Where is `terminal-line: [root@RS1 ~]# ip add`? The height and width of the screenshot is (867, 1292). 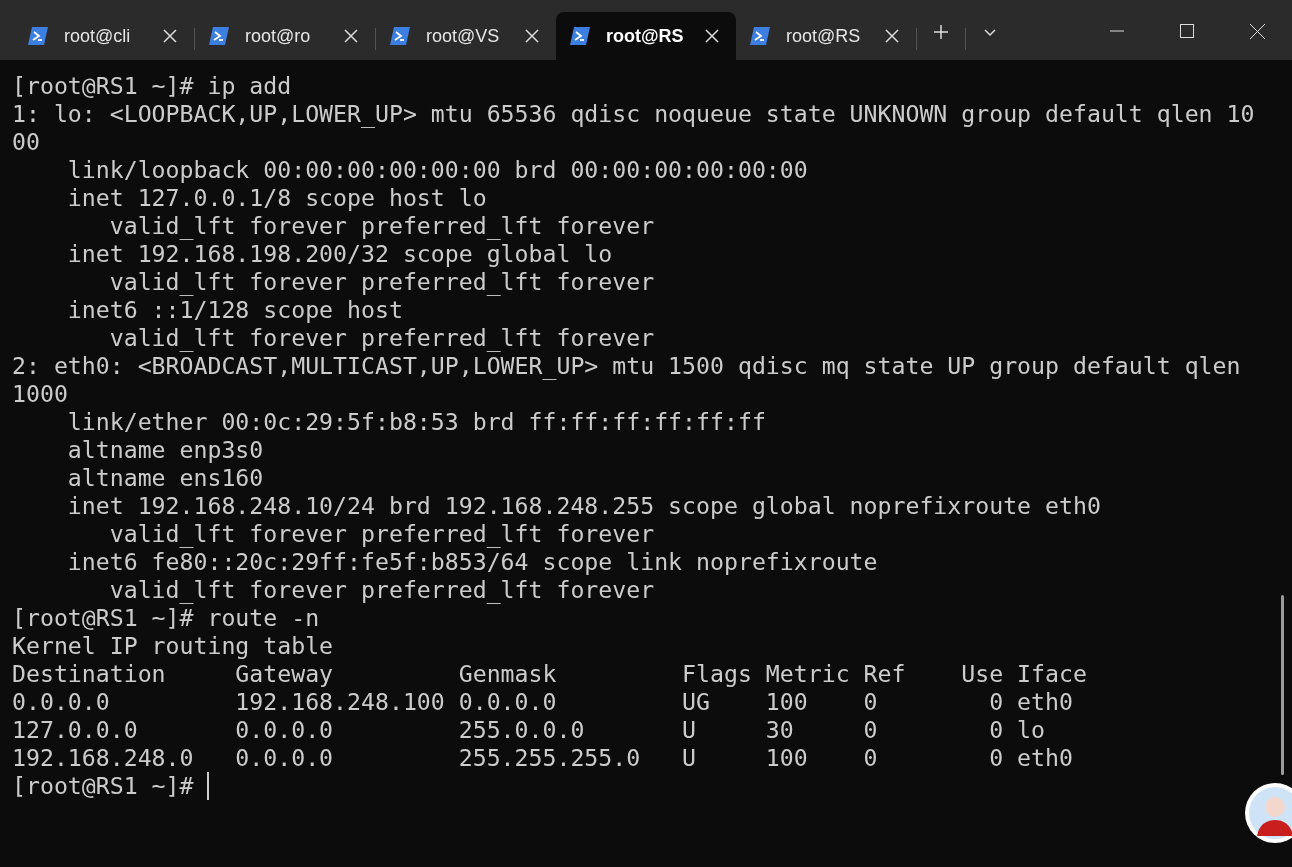
terminal-line: [root@RS1 ~]# ip add is located at coordinates (152, 86).